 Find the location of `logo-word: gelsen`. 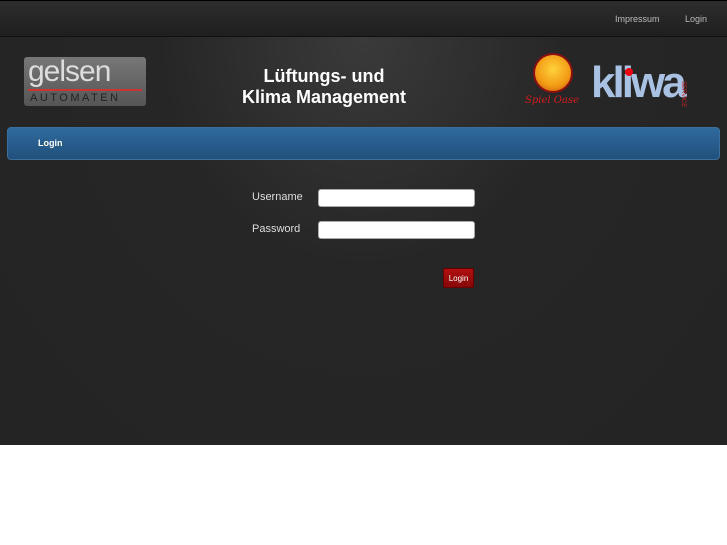

logo-word: gelsen is located at coordinates (69, 71).